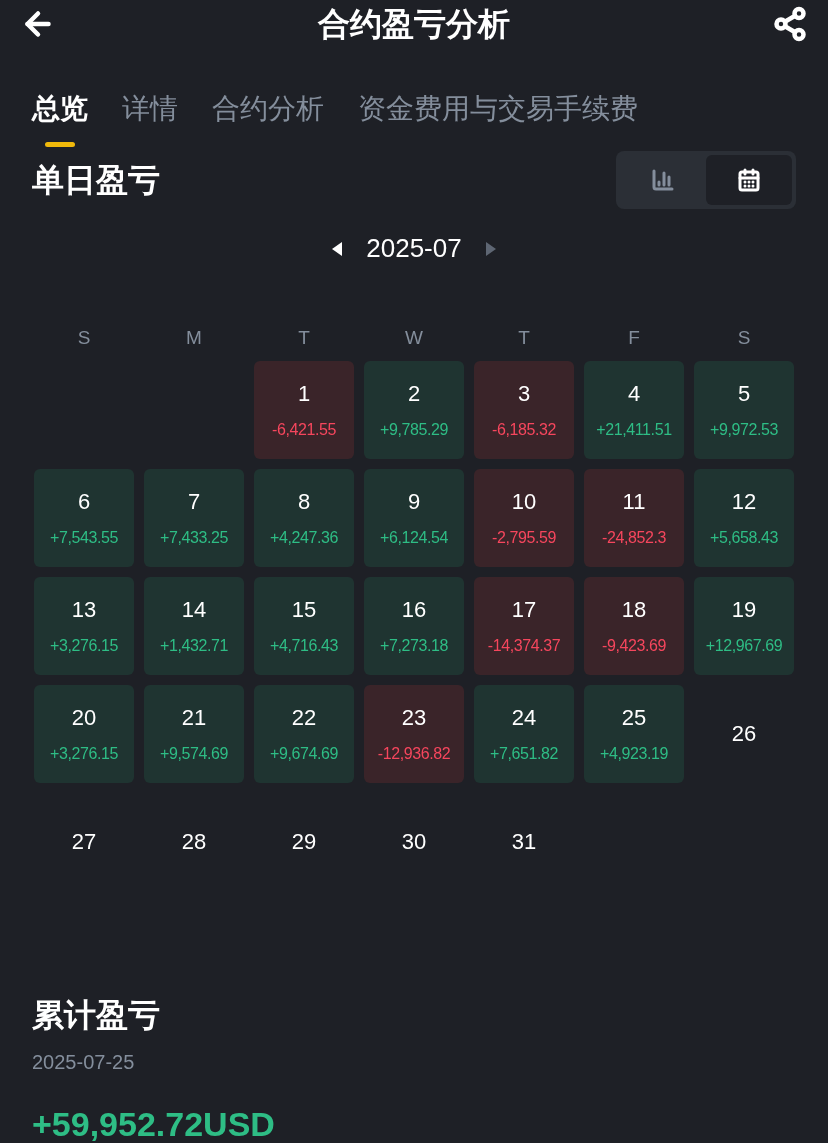 This screenshot has width=828, height=1143. I want to click on weekday-label: M, so click(194, 338).